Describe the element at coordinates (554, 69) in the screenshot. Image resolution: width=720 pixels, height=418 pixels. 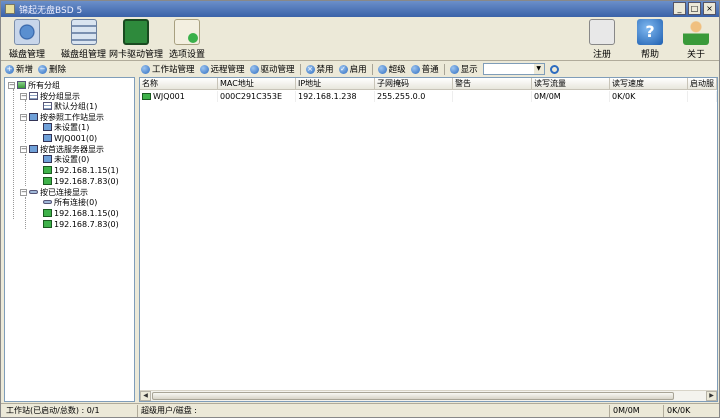
I see `search-icon` at that location.